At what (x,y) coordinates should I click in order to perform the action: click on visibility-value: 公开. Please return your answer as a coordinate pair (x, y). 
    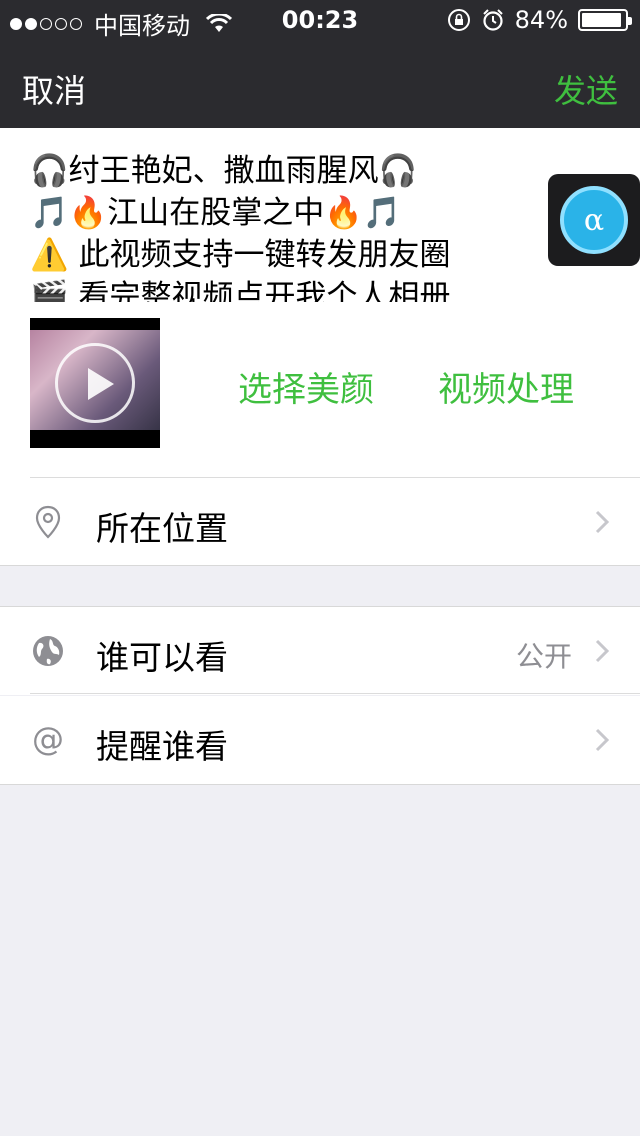
    Looking at the image, I should click on (543, 656).